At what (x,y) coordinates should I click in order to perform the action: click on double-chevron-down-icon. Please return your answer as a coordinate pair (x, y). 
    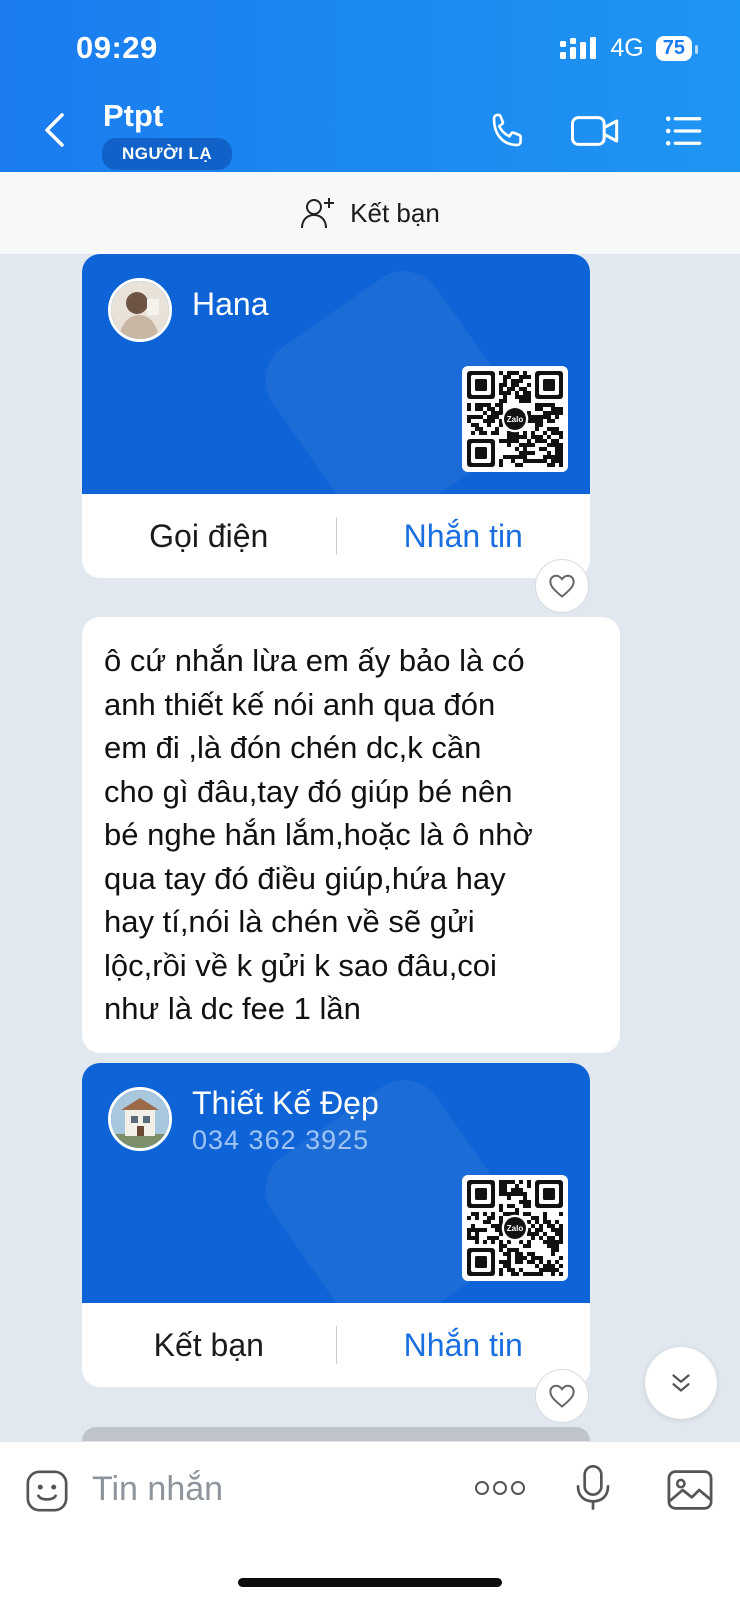
    Looking at the image, I should click on (681, 1383).